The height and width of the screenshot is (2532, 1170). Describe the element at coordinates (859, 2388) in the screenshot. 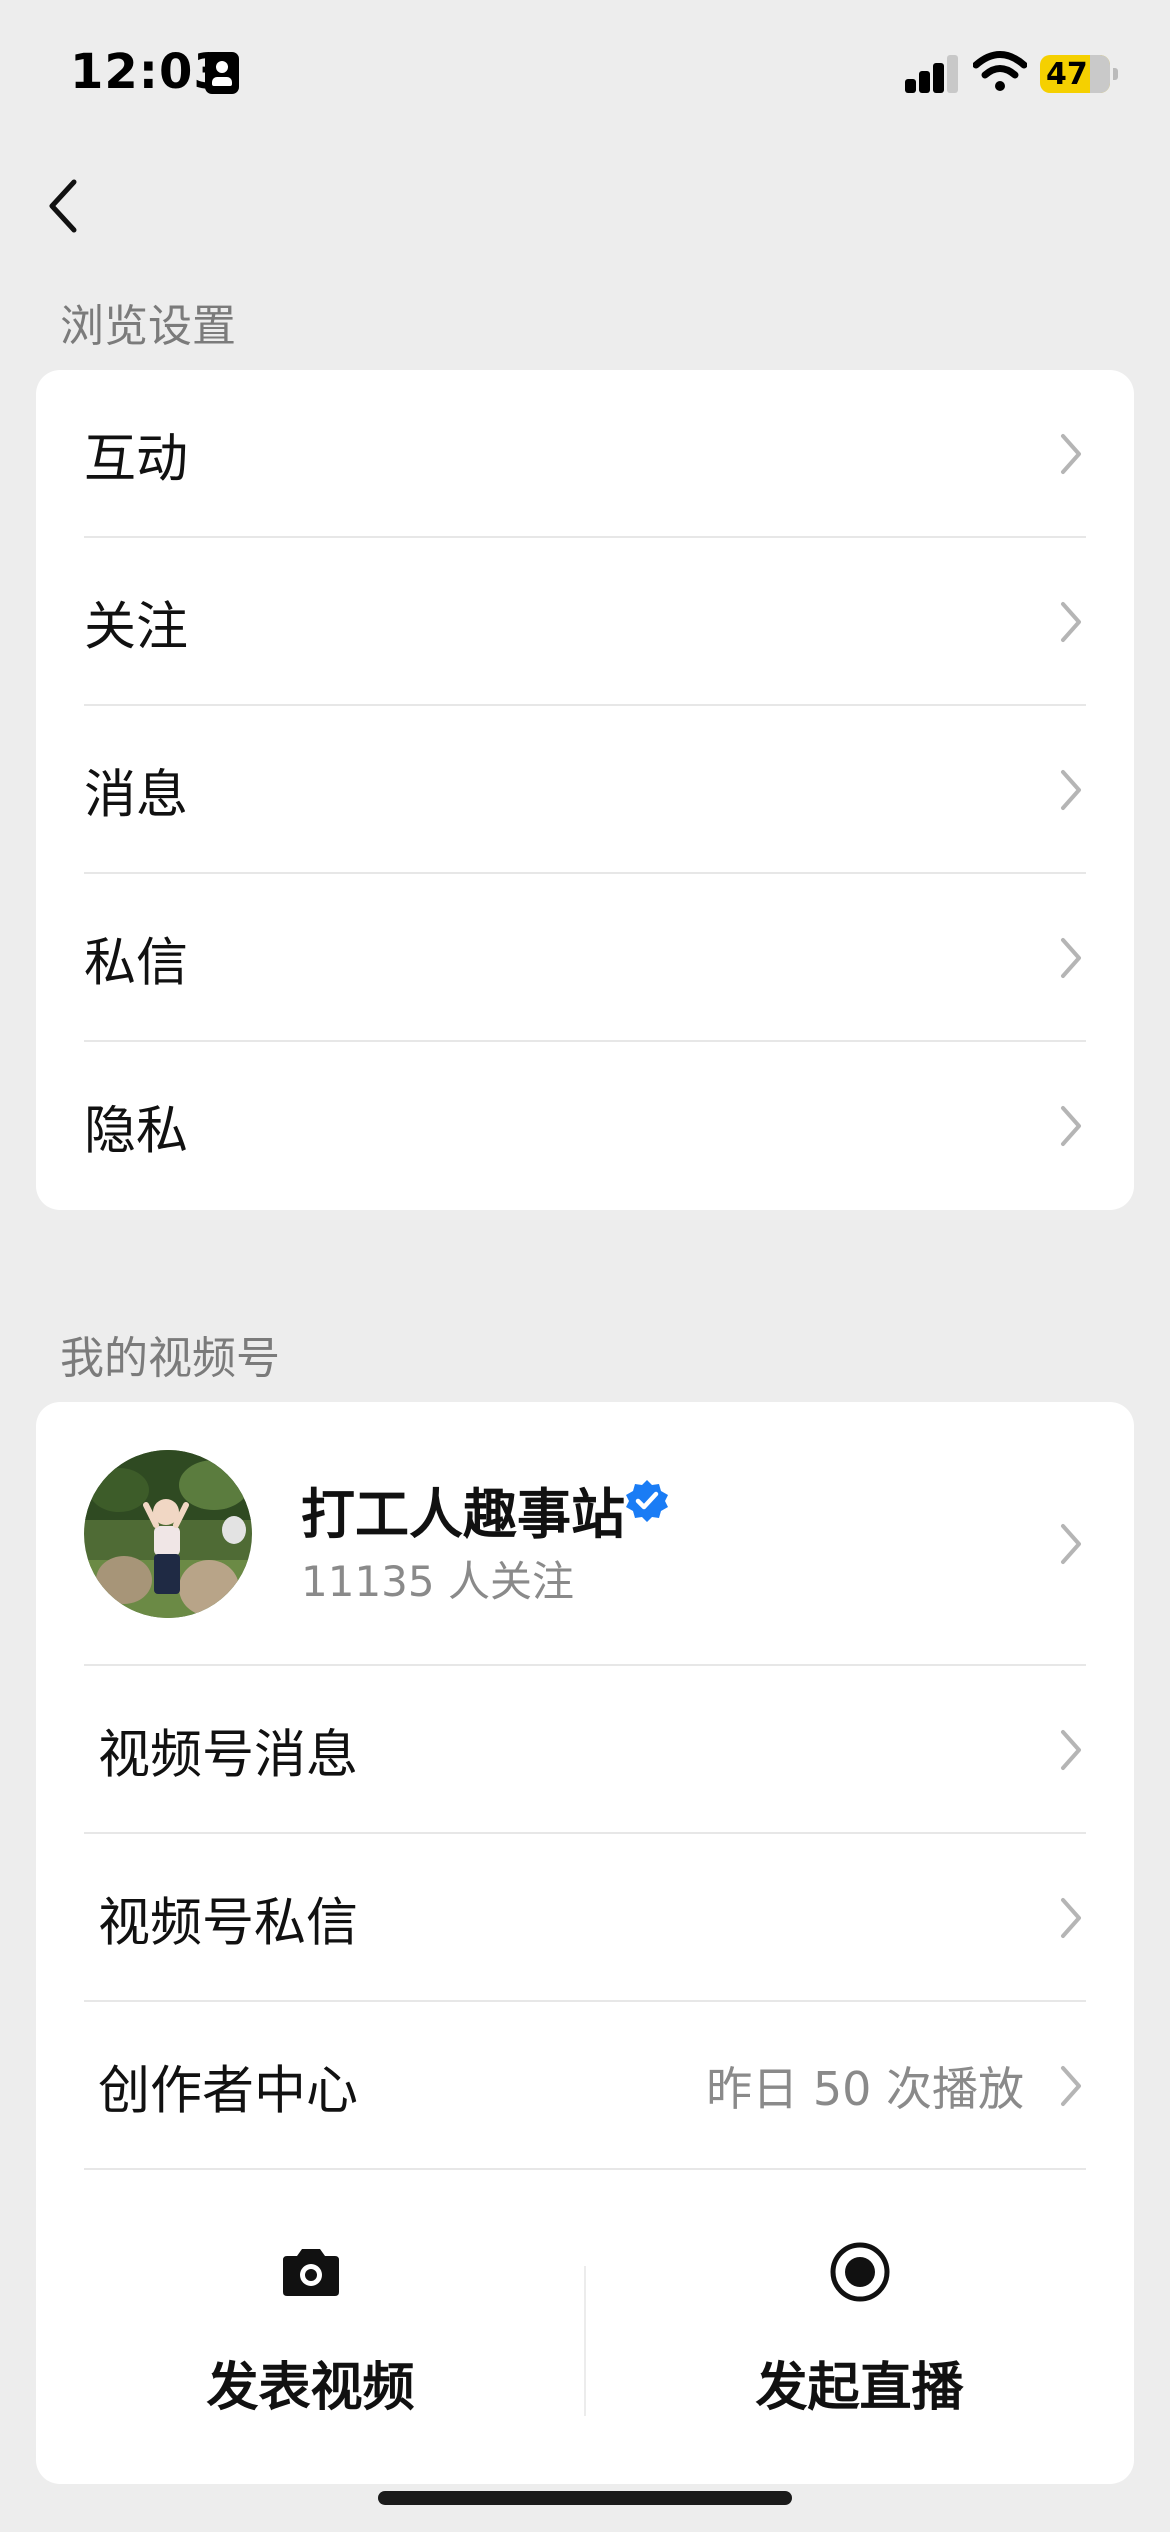

I see `start-live-label: 发起直播` at that location.